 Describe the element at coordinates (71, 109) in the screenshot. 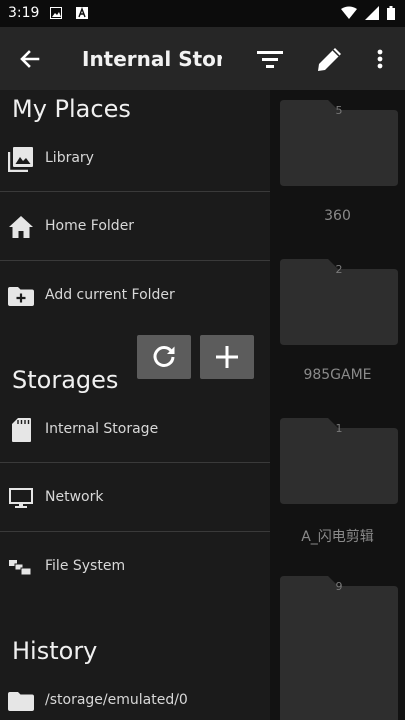

I see `section-title-my-places: My Places` at that location.